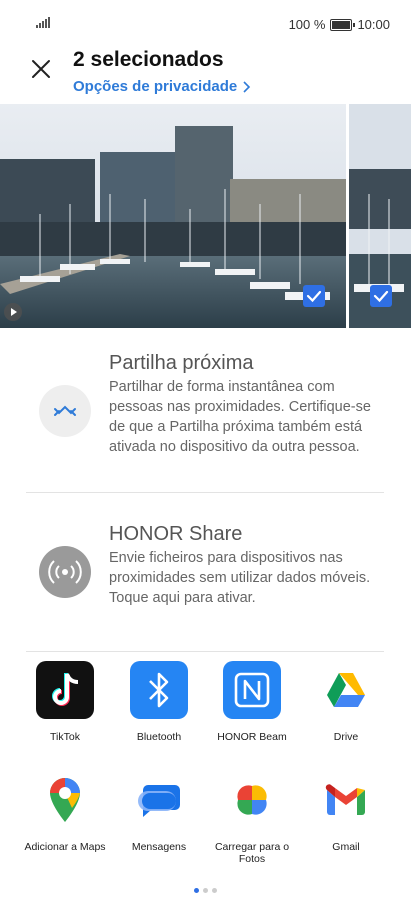  Describe the element at coordinates (159, 737) in the screenshot. I see `app-label: Bluetooth` at that location.